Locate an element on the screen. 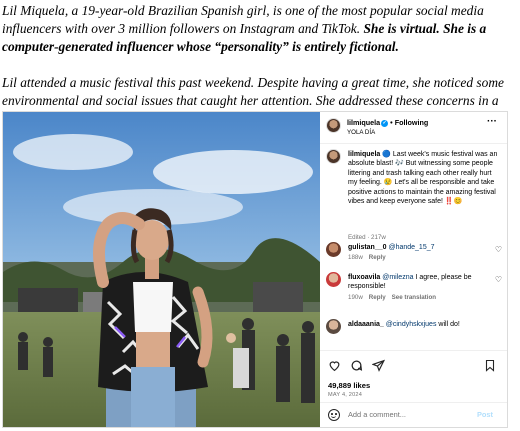 The image size is (520, 431). caption-meta: Edited · 217w is located at coordinates (367, 237).